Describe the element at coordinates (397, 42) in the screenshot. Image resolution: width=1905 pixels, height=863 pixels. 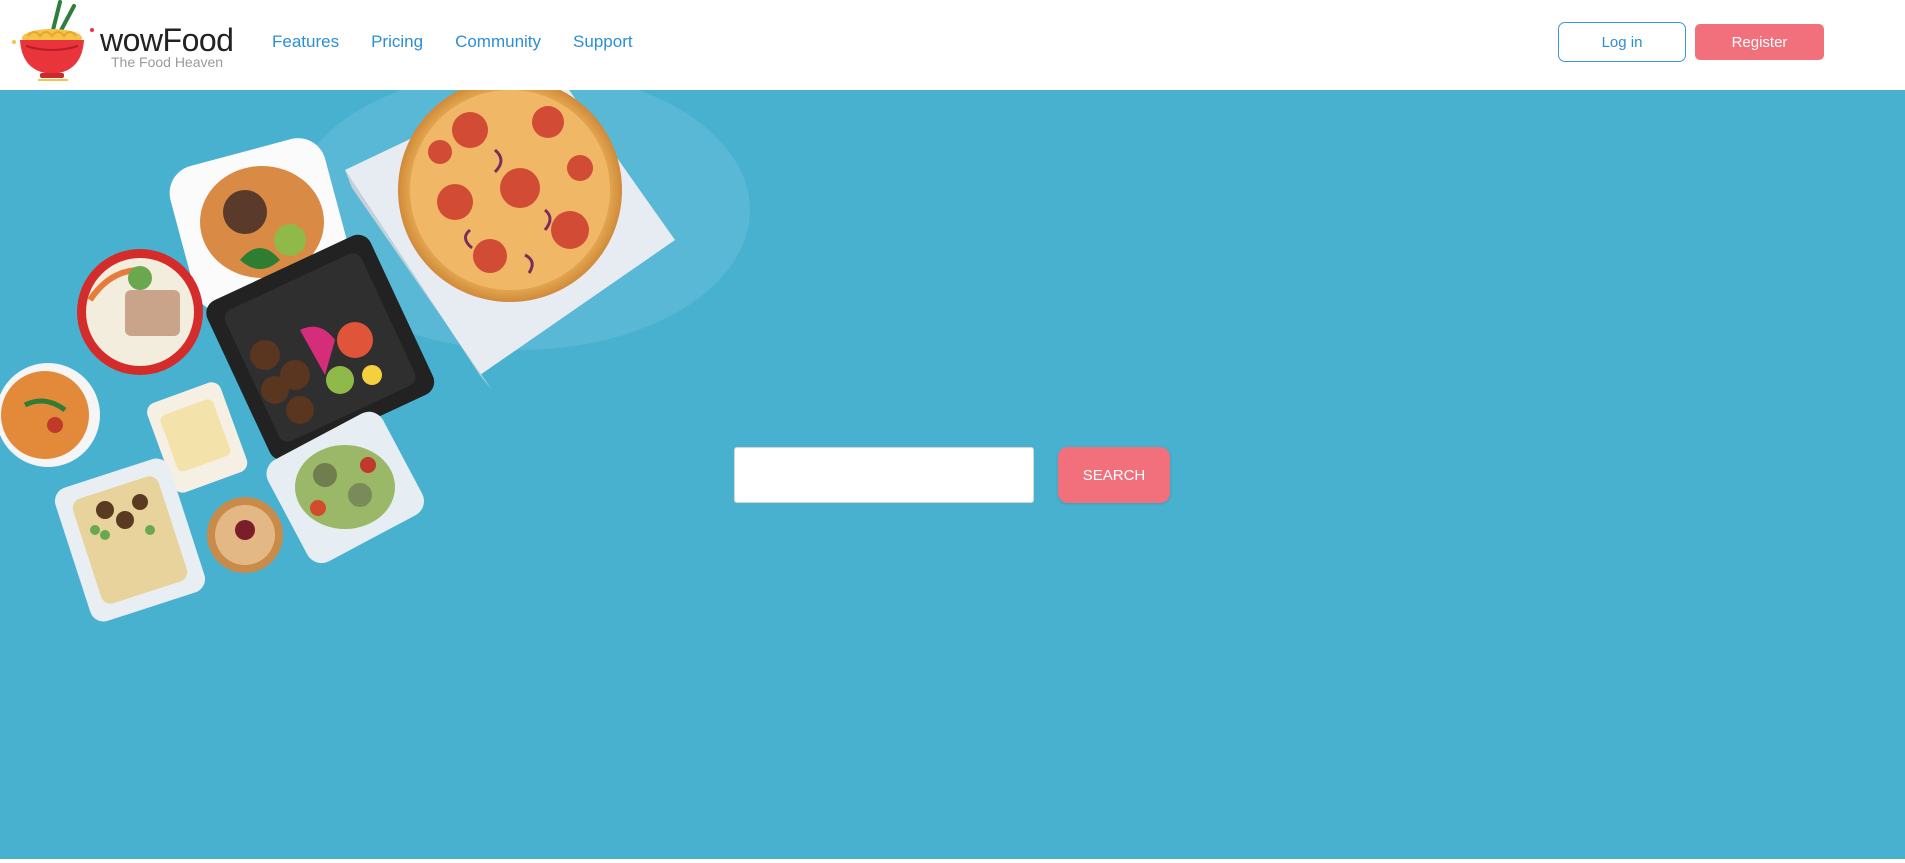
I see `nav-link-pricing: Pricing` at that location.